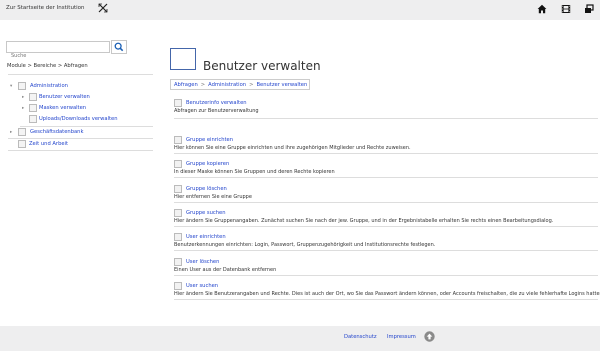  Describe the element at coordinates (300, 10) in the screenshot. I see `top-bar: Zur Startseite der Institution` at that location.